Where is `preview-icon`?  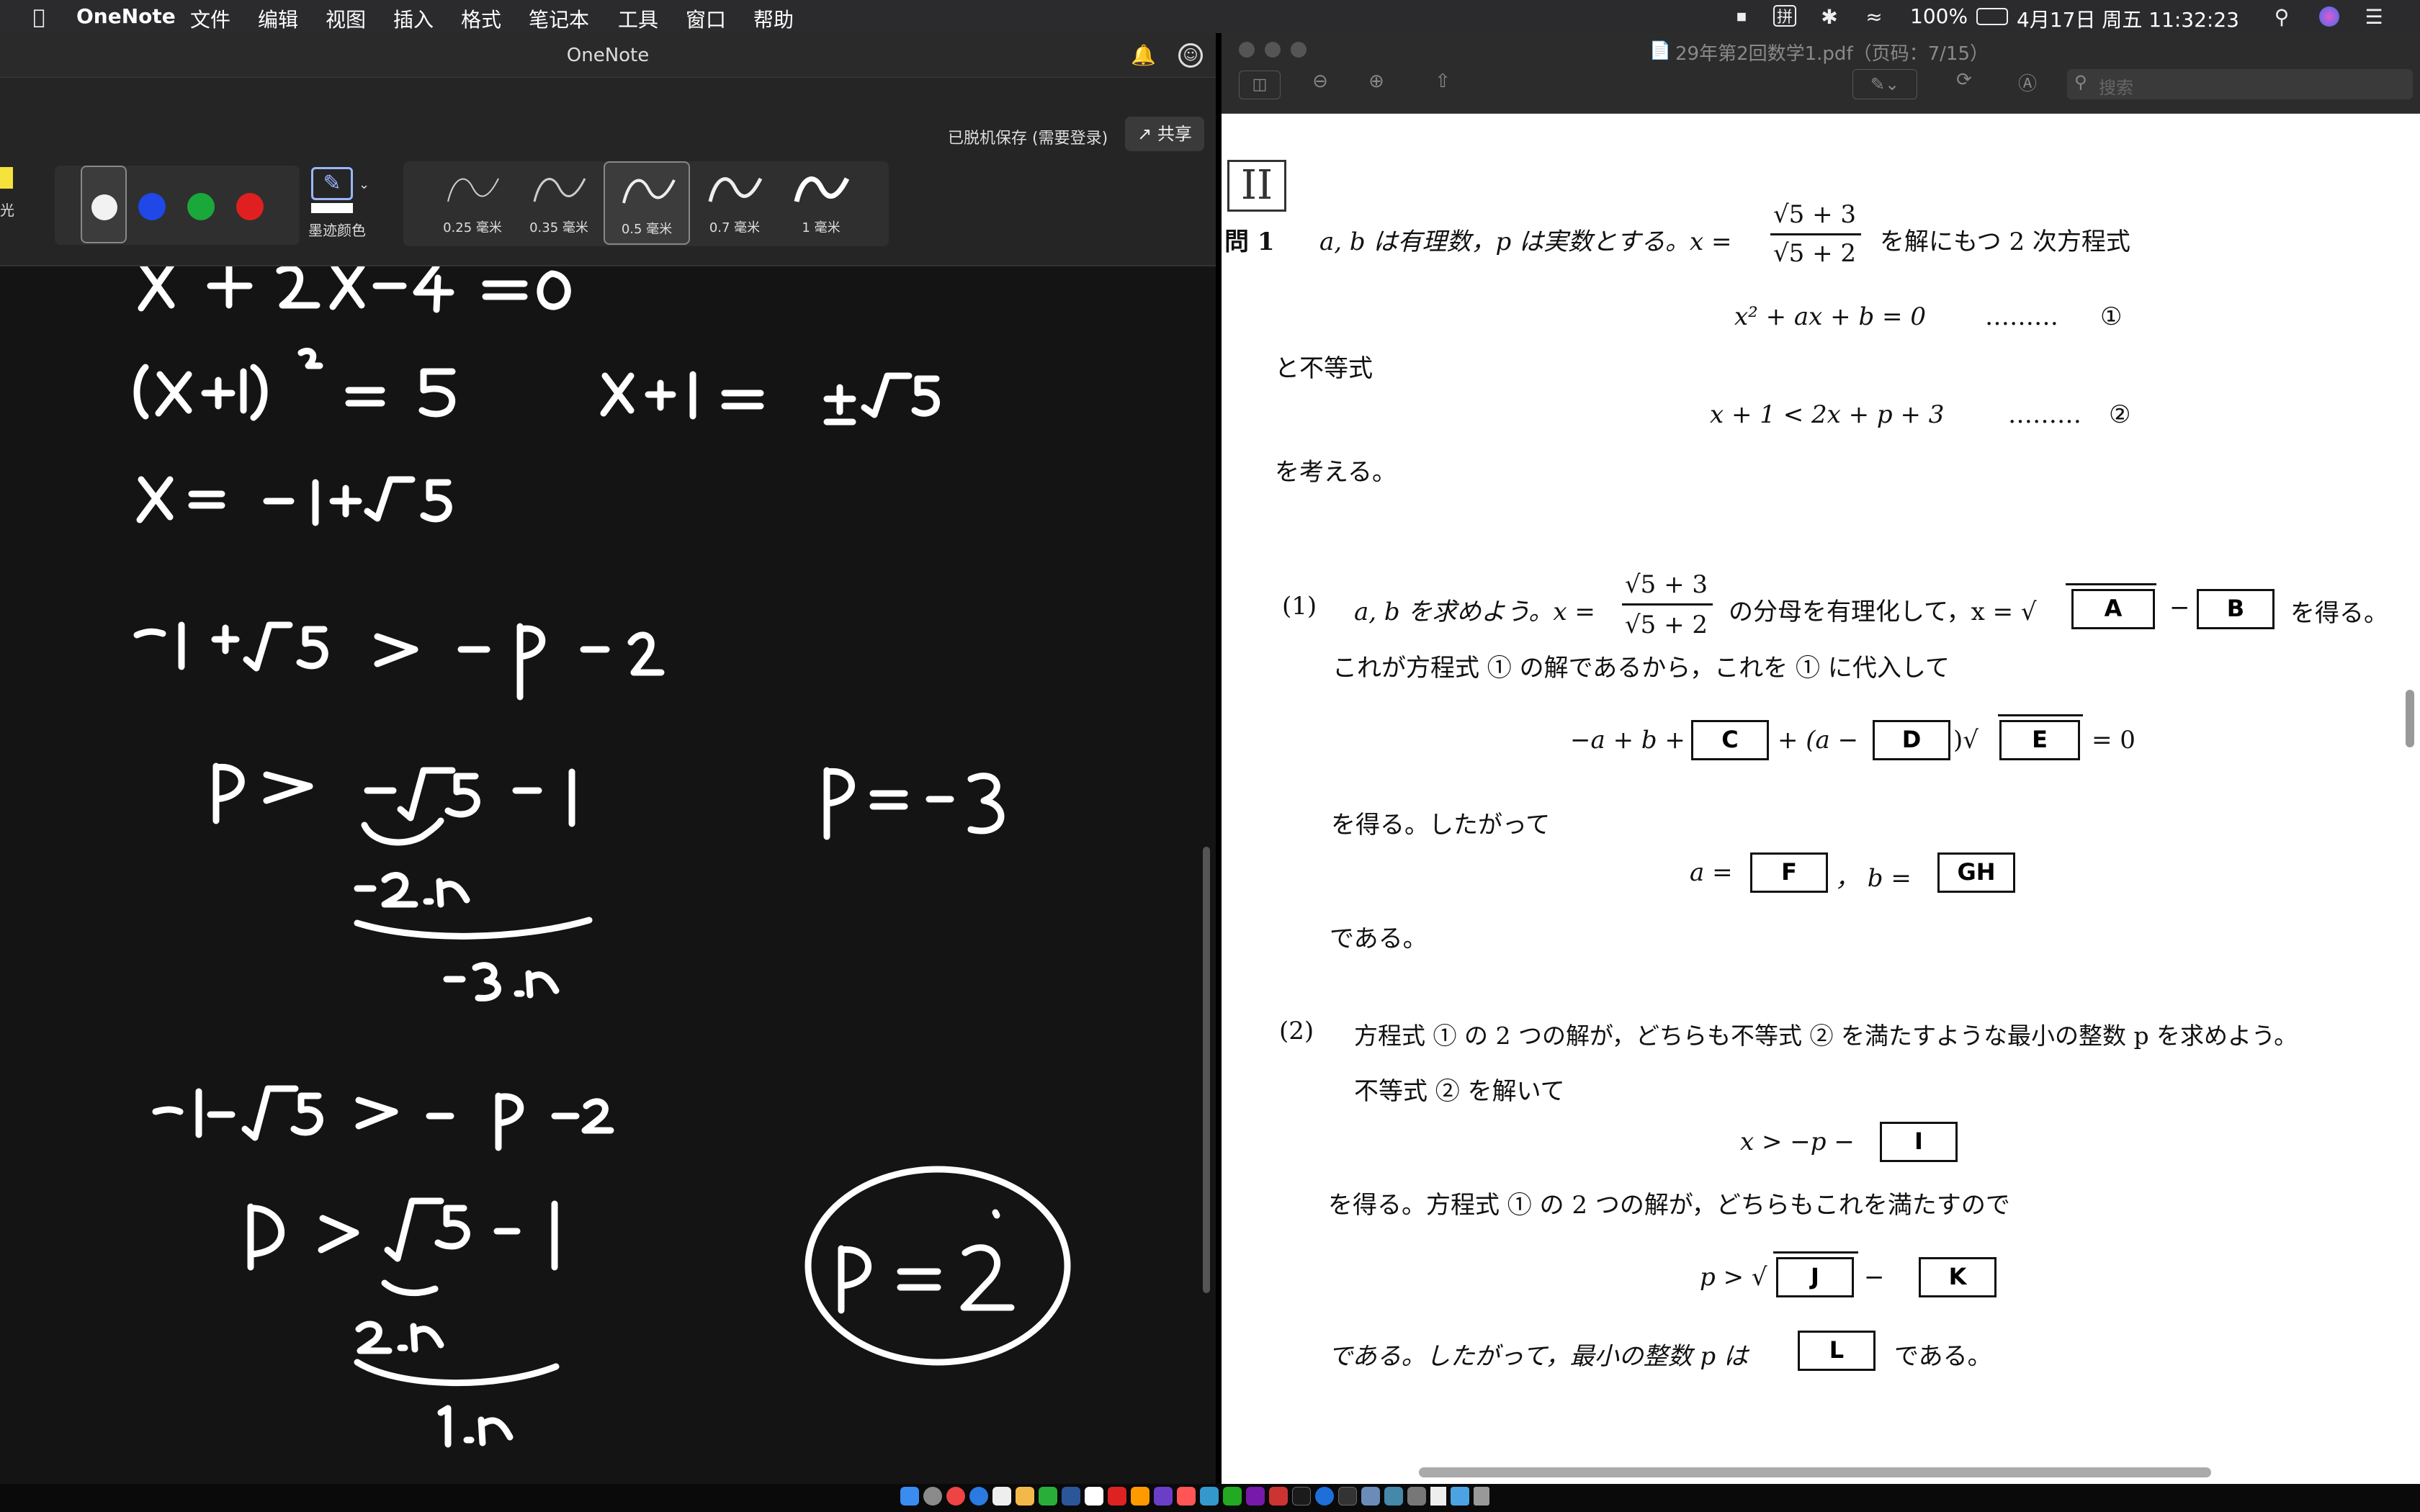
preview-icon is located at coordinates (1370, 1496).